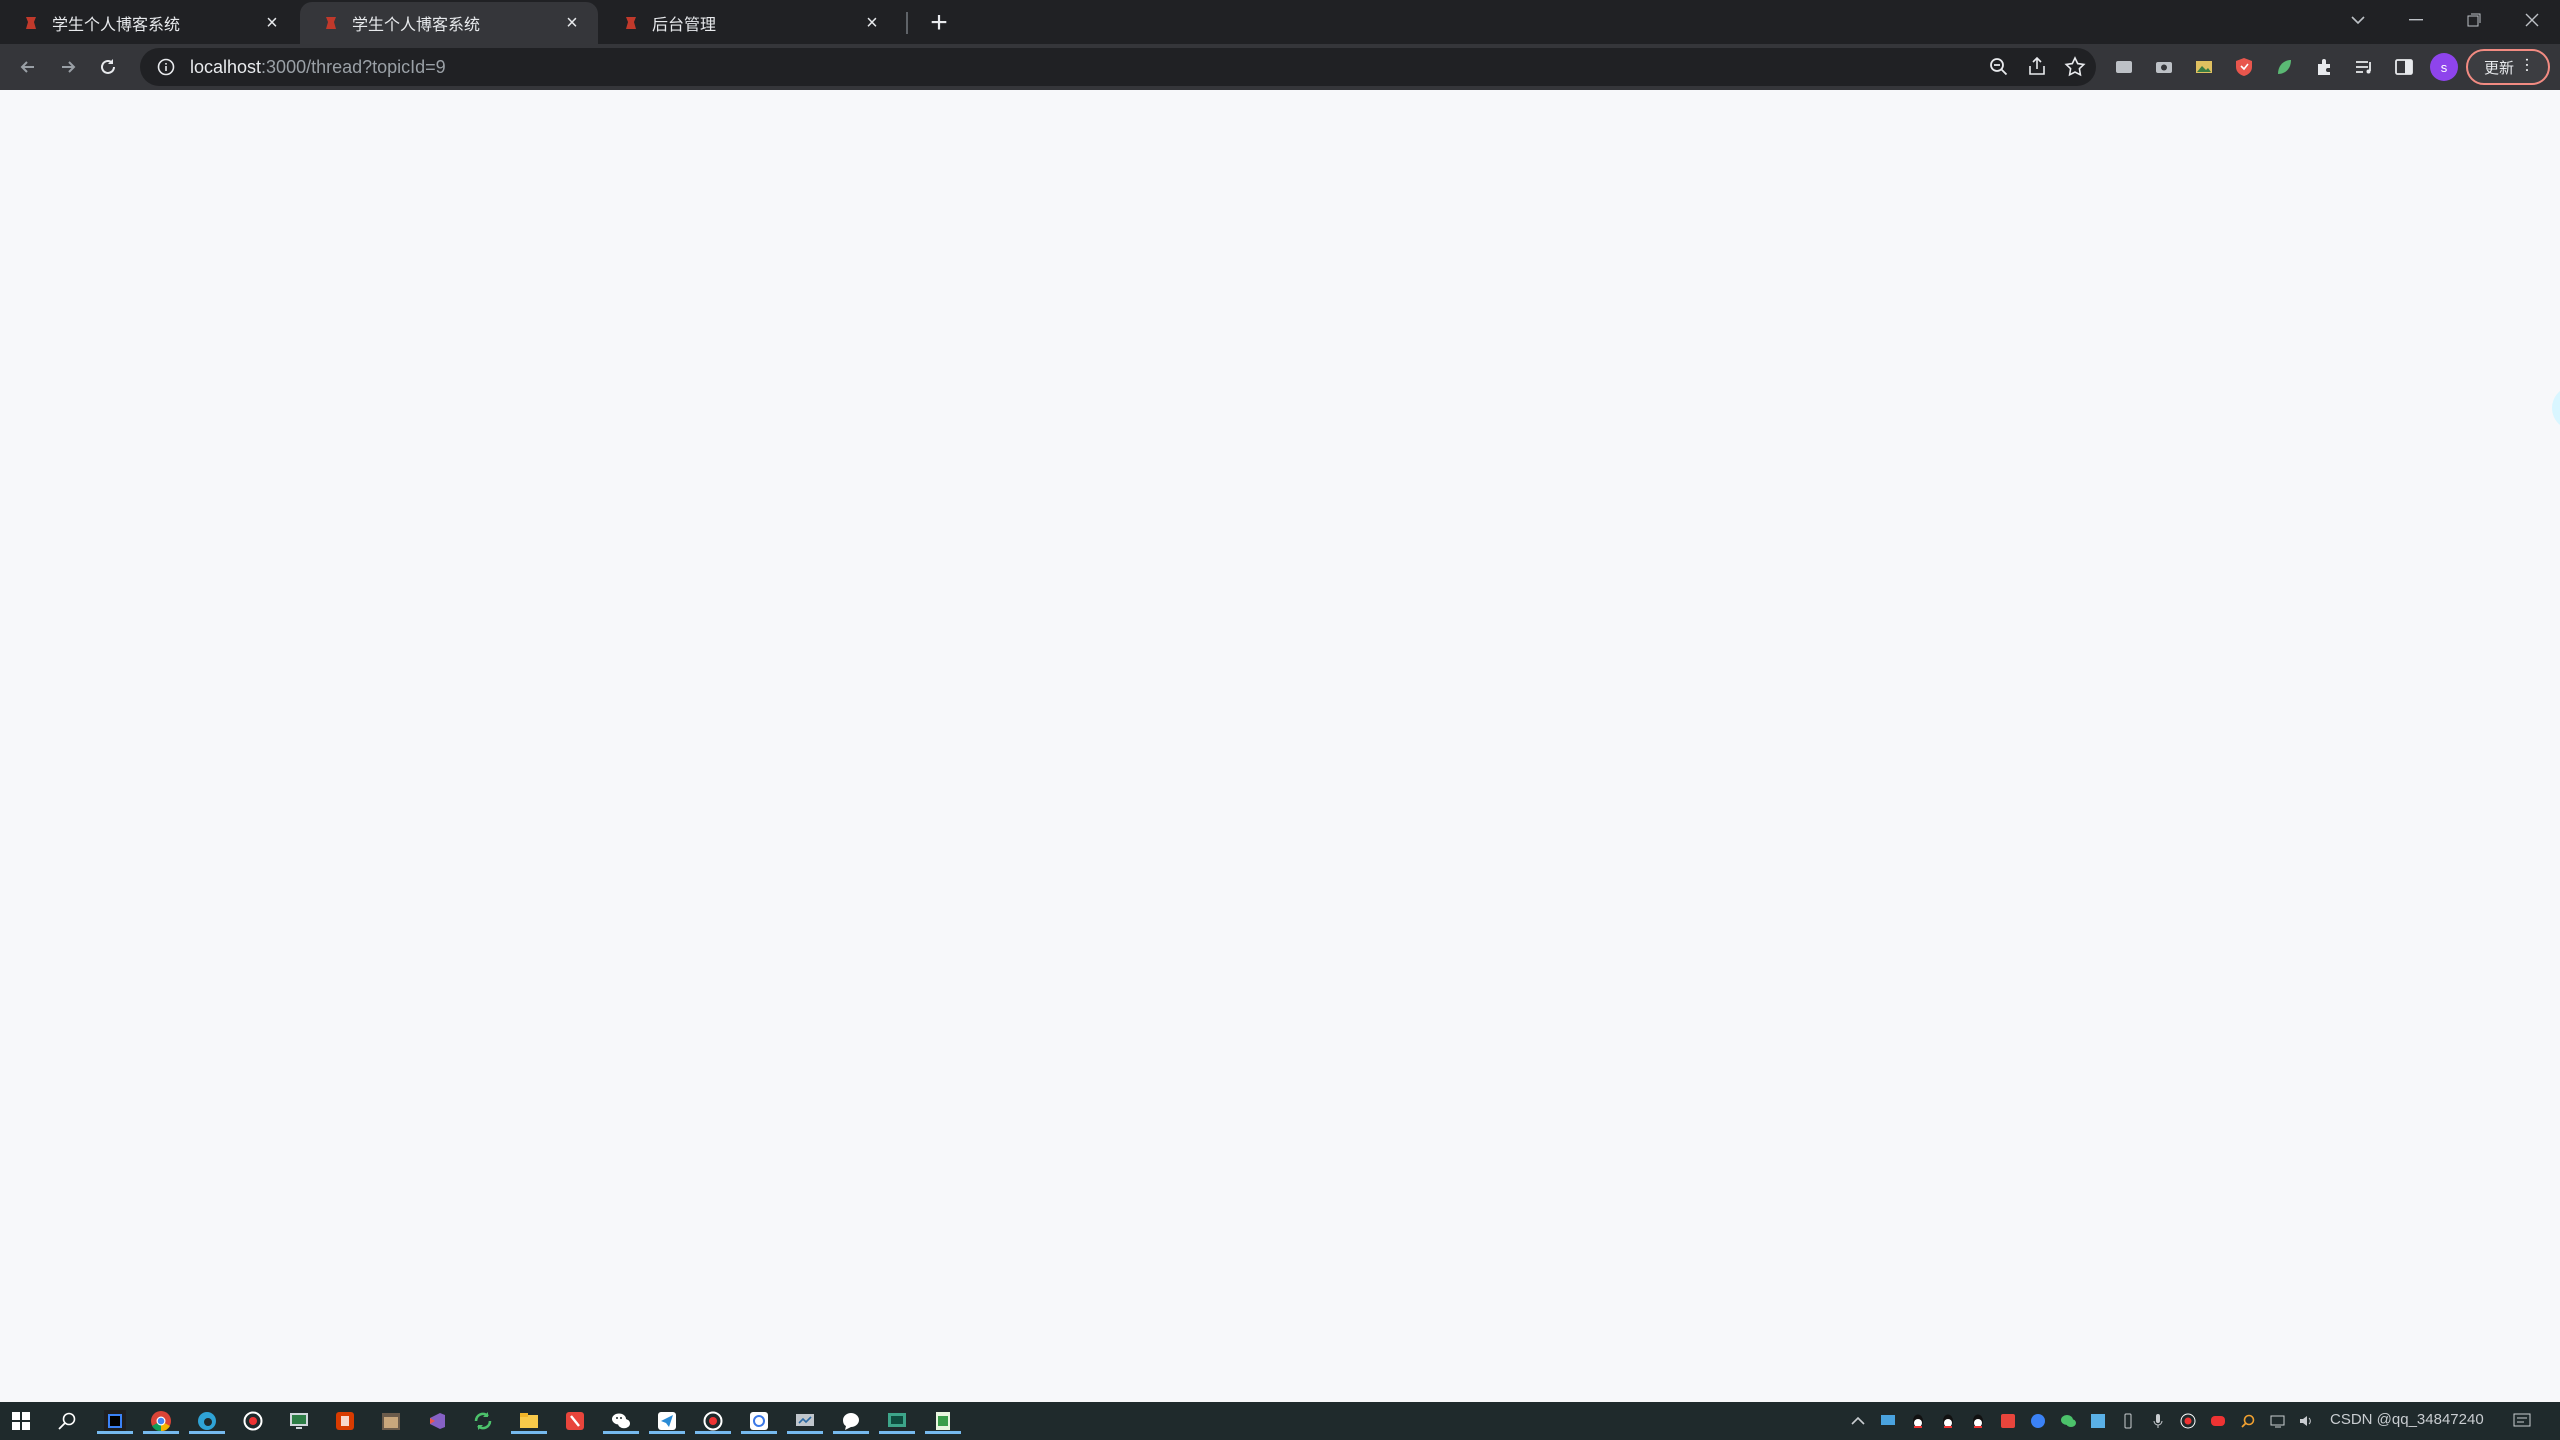 The width and height of the screenshot is (2560, 1440). Describe the element at coordinates (667, 1421) in the screenshot. I see `paper-plane-app-icon` at that location.